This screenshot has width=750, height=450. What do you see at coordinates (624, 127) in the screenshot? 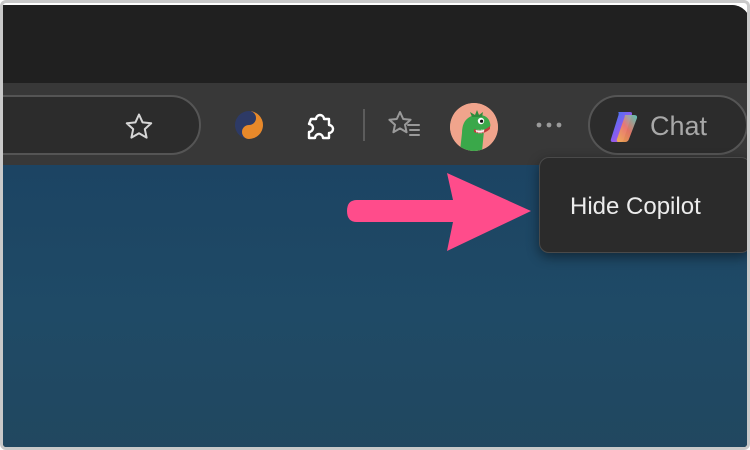
I see `copilot-logo-icon` at bounding box center [624, 127].